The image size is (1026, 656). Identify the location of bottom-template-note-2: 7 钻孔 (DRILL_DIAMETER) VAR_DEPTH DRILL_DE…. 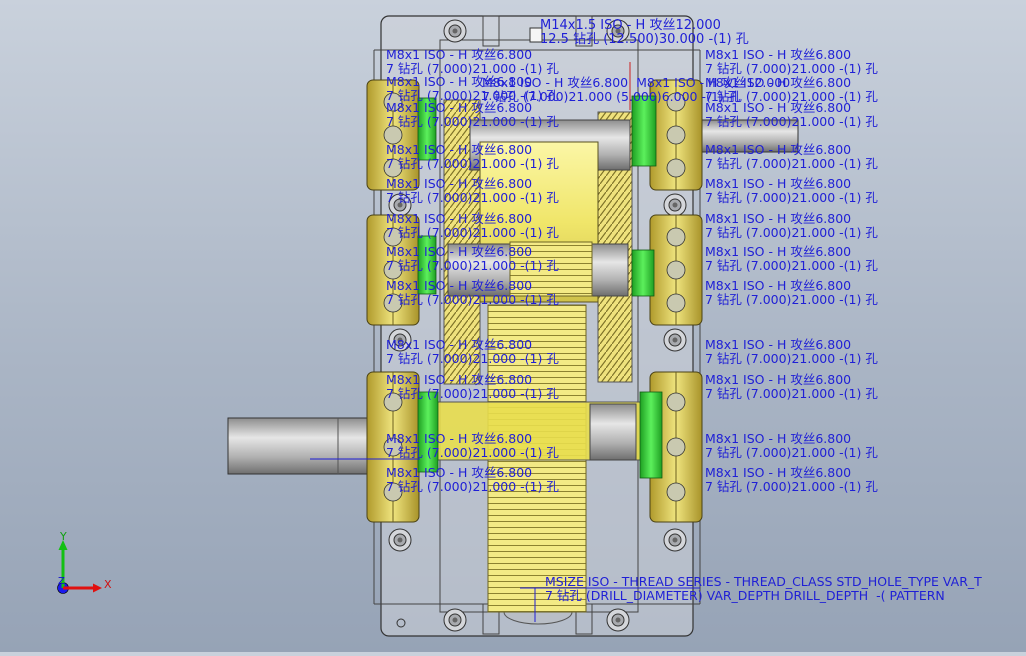
(745, 595).